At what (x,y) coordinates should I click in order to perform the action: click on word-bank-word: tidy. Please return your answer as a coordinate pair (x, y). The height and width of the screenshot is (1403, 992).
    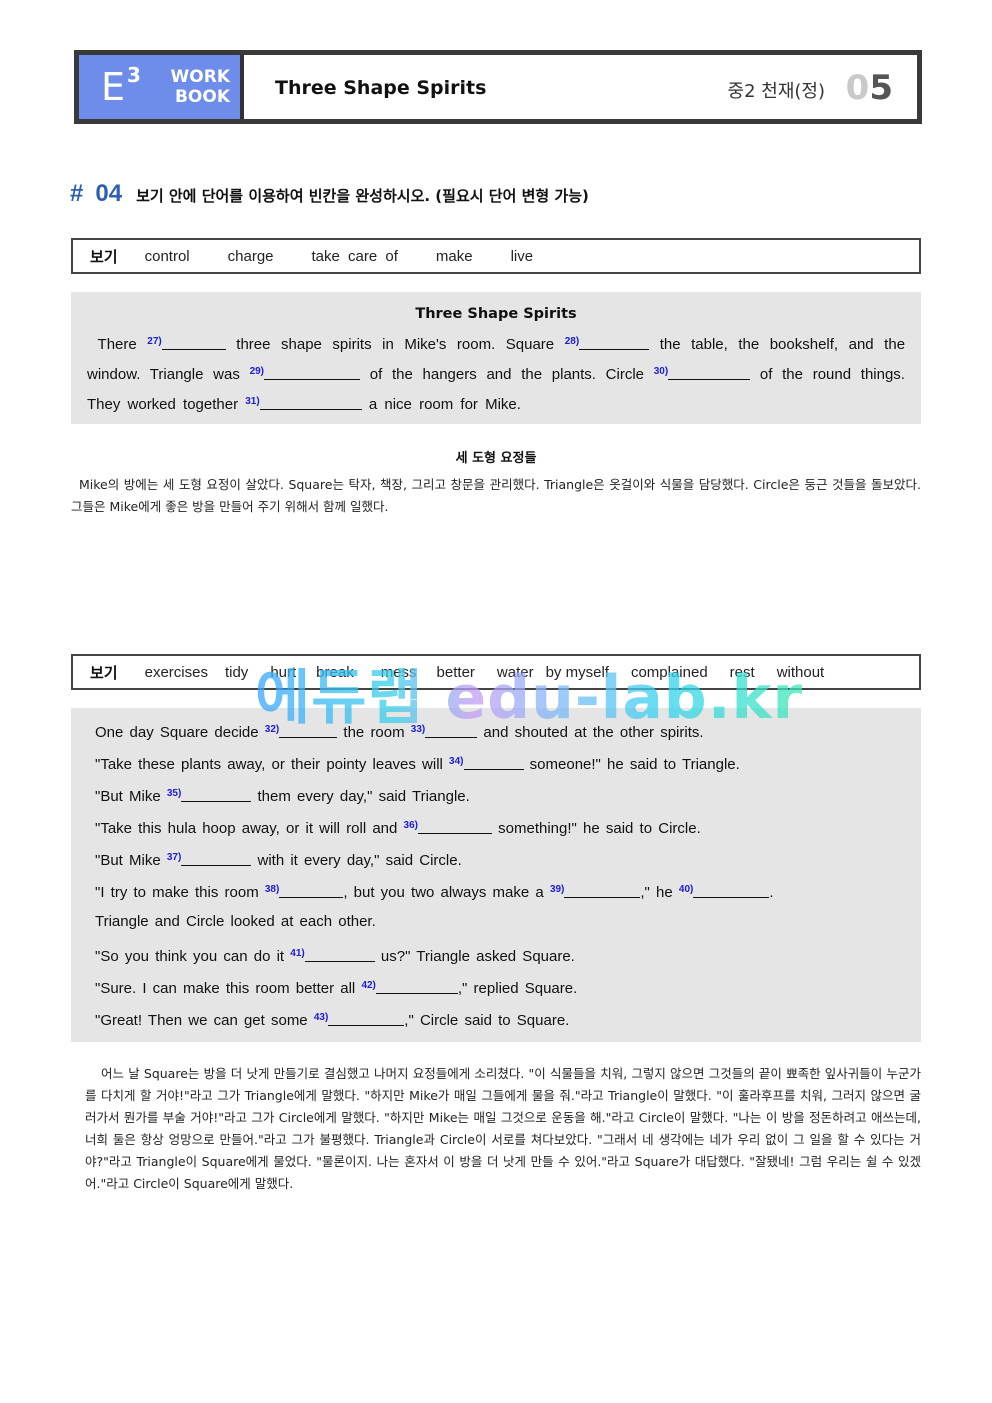
    Looking at the image, I should click on (236, 672).